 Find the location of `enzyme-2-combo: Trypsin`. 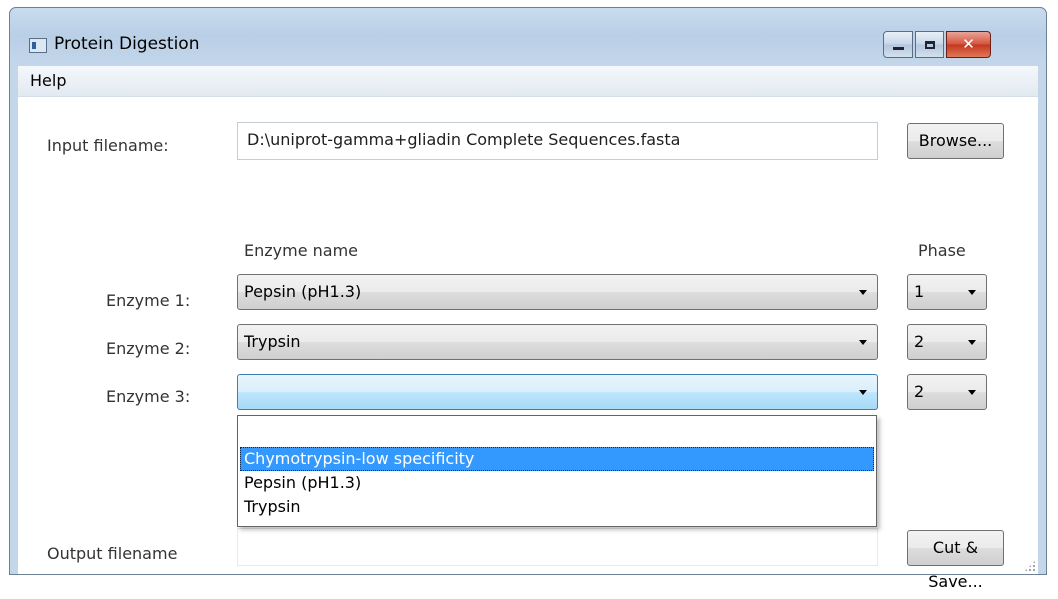

enzyme-2-combo: Trypsin is located at coordinates (557, 342).